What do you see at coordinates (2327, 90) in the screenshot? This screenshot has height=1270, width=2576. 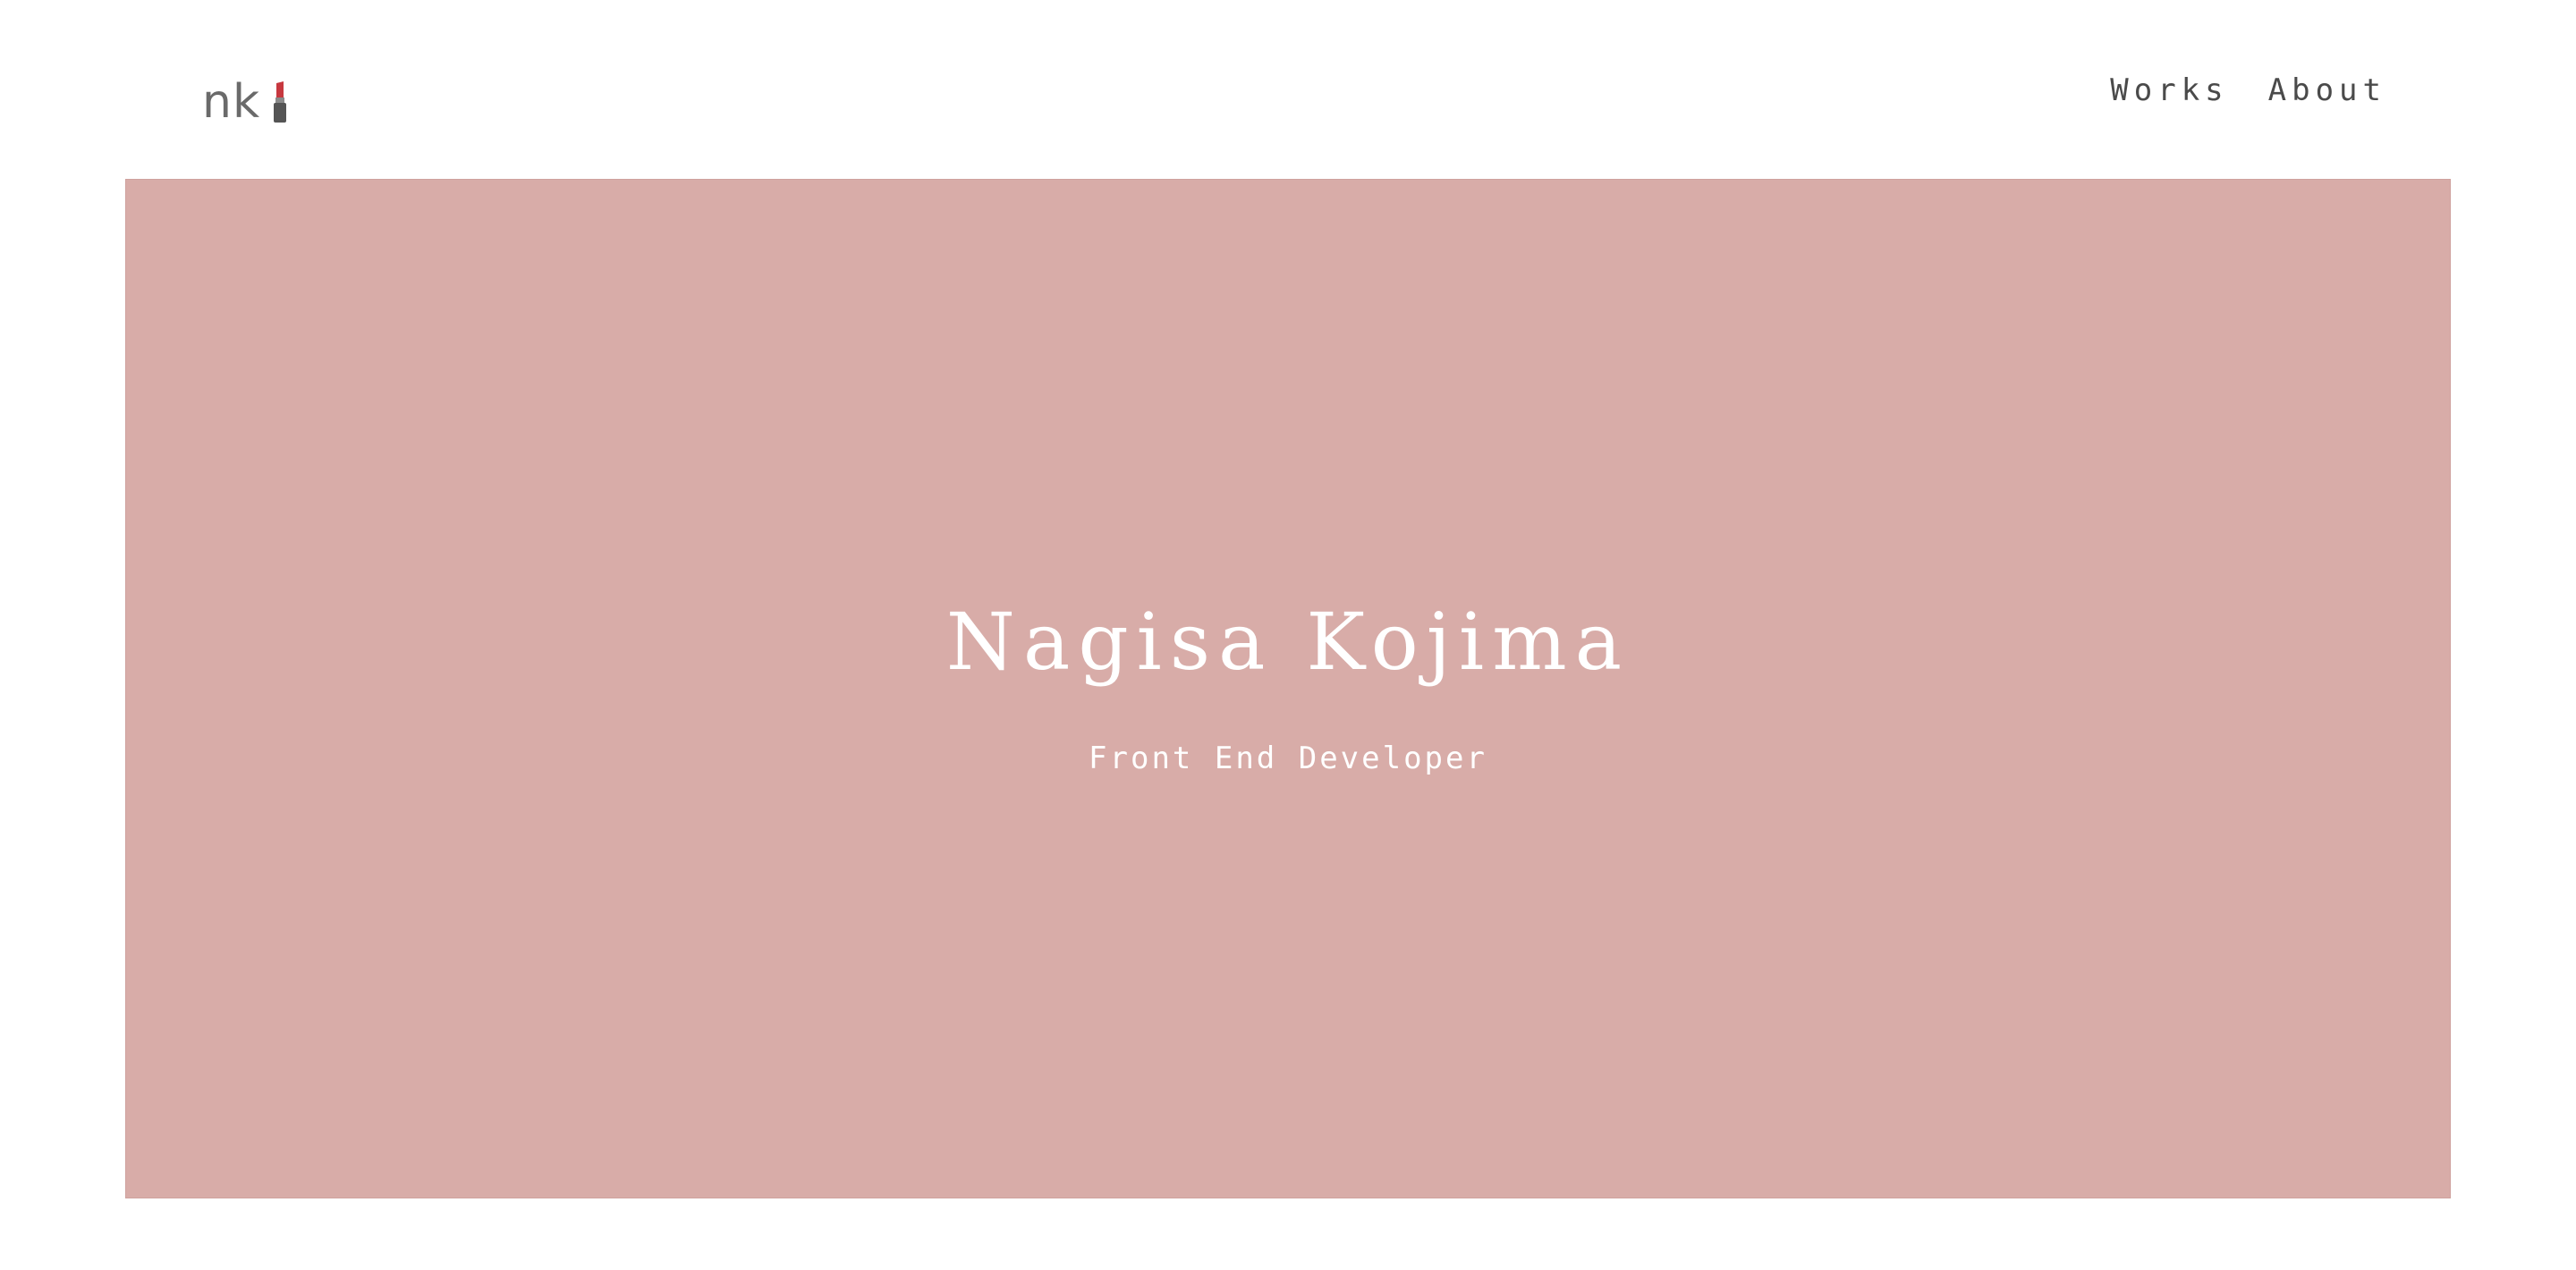 I see `nav-about-link: About` at bounding box center [2327, 90].